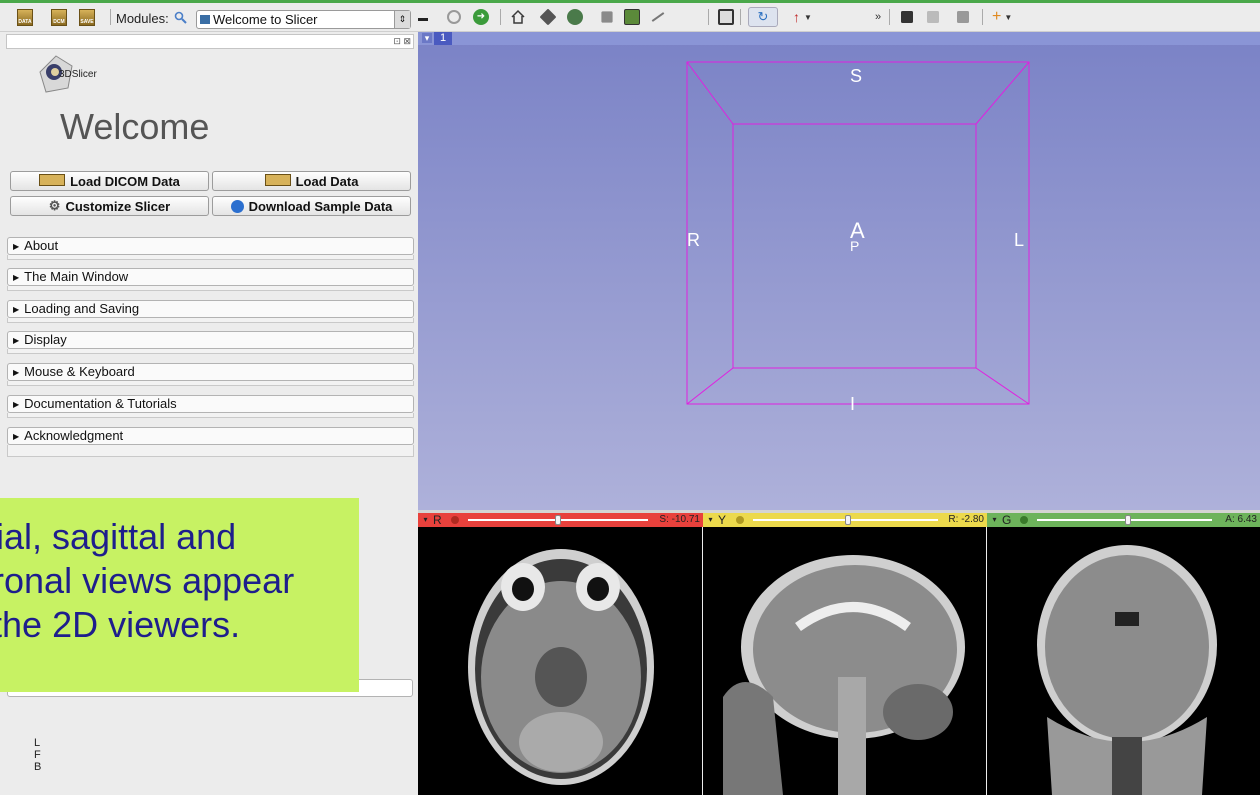 This screenshot has height=795, width=1260. I want to click on module-selector: Welcome to Slicer ⇕, so click(303, 19).